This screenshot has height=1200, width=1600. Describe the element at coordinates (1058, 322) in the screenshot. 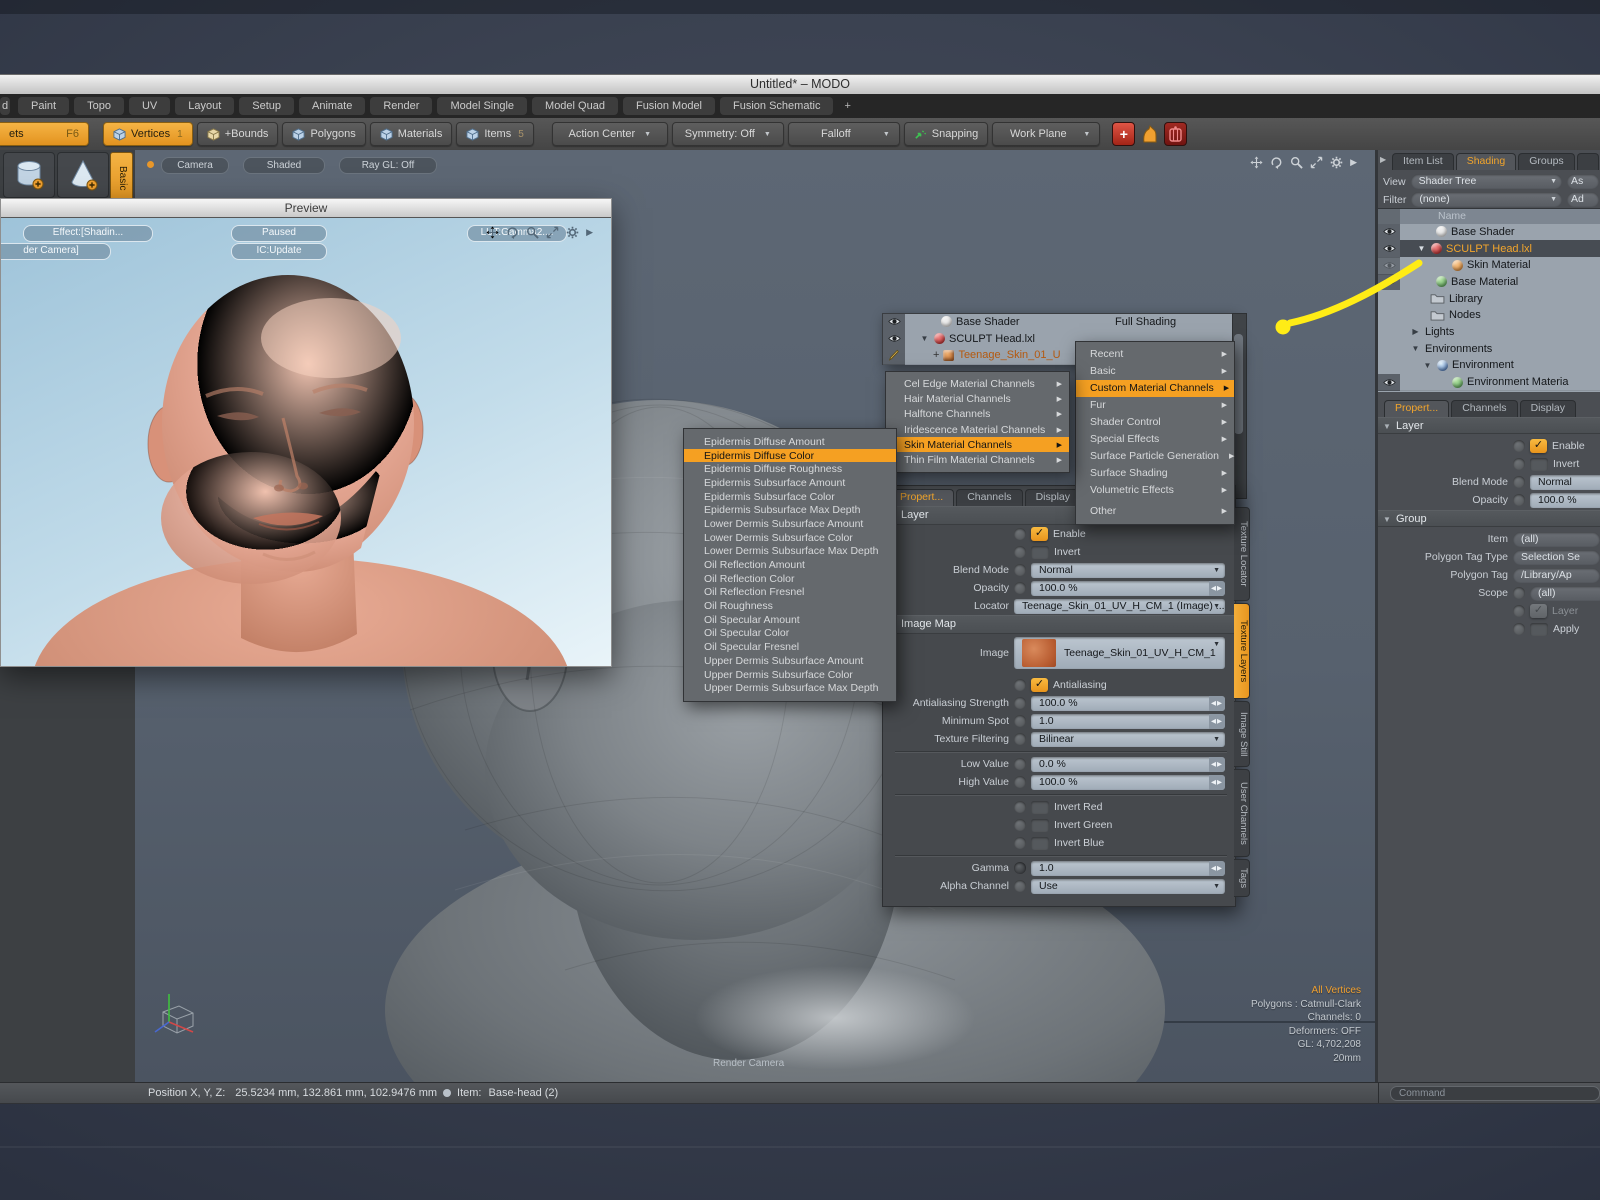

I see `tree-row-base-shader: Base Shader Full Shading` at that location.